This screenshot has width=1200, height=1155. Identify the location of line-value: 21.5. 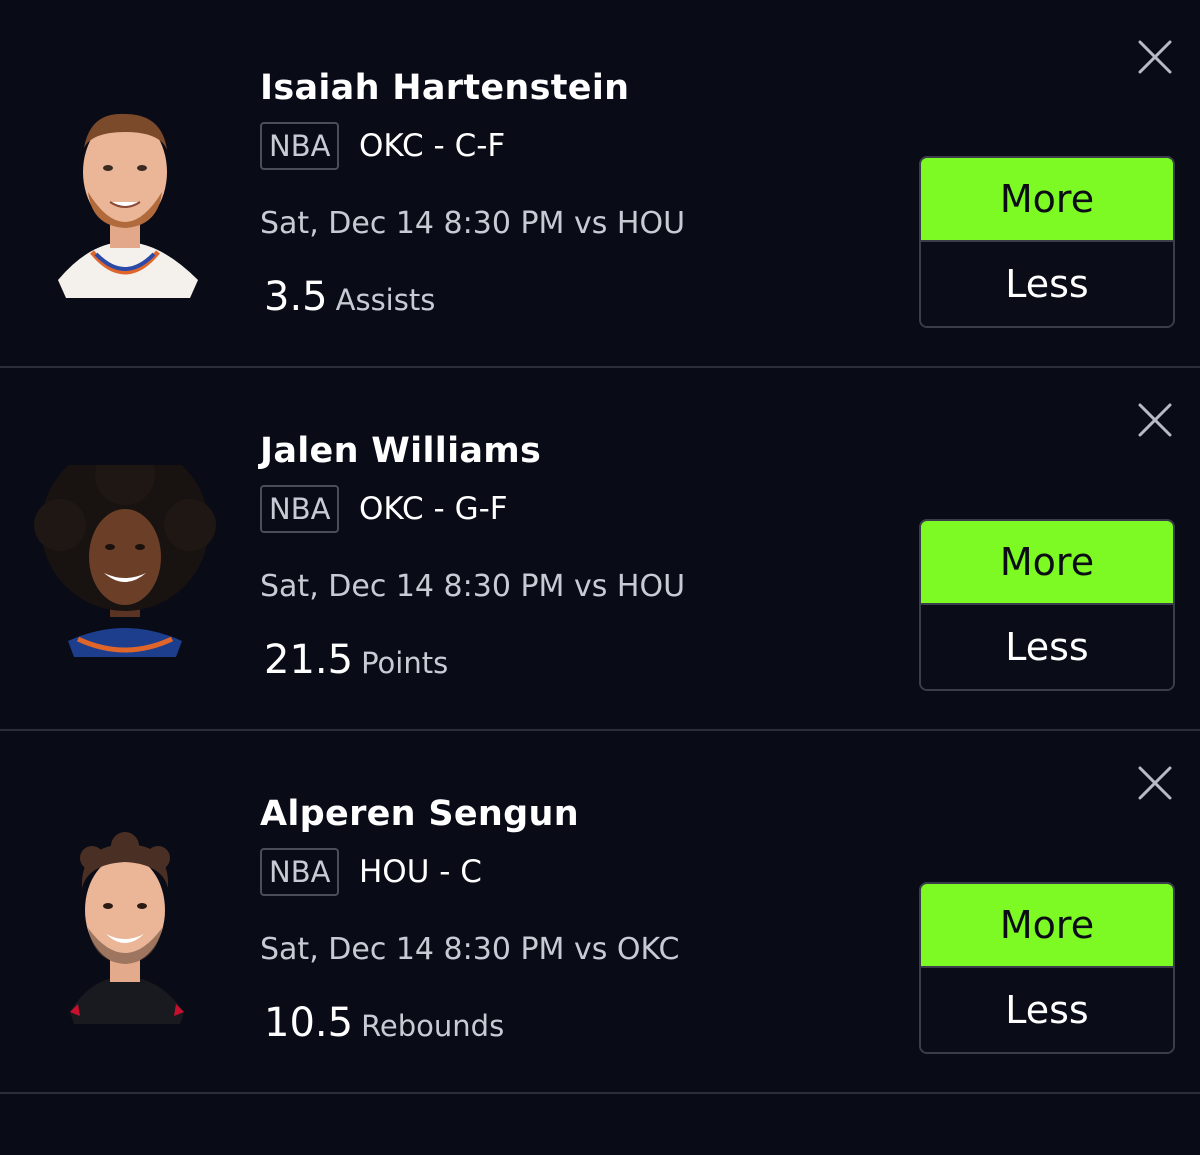
(309, 660).